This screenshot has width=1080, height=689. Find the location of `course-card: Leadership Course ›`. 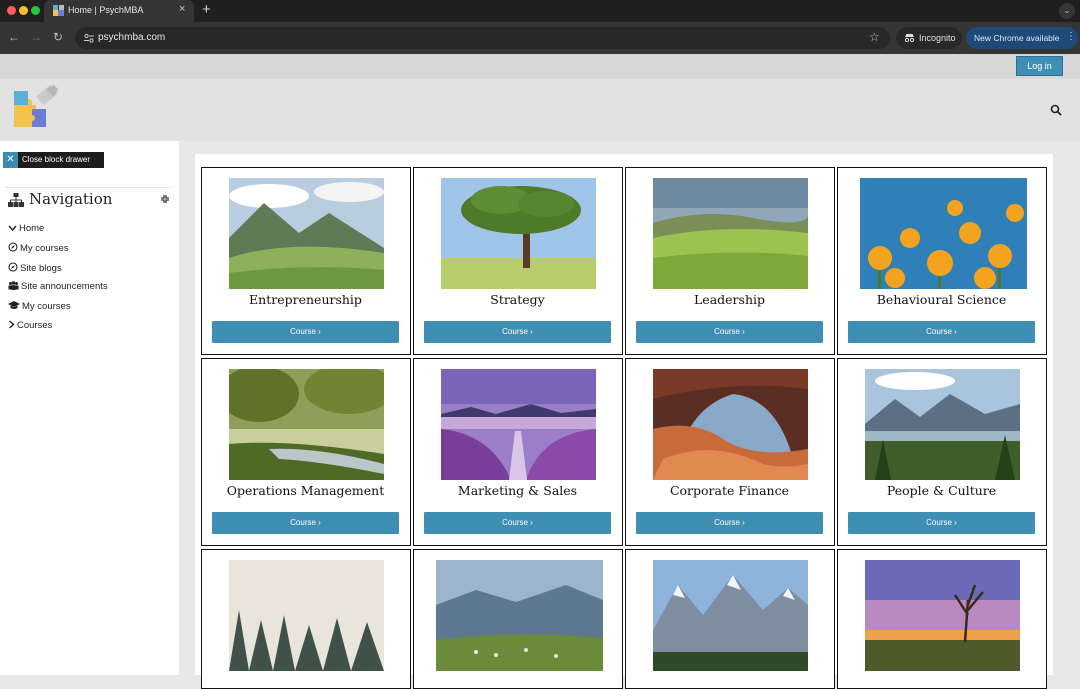

course-card: Leadership Course › is located at coordinates (730, 261).